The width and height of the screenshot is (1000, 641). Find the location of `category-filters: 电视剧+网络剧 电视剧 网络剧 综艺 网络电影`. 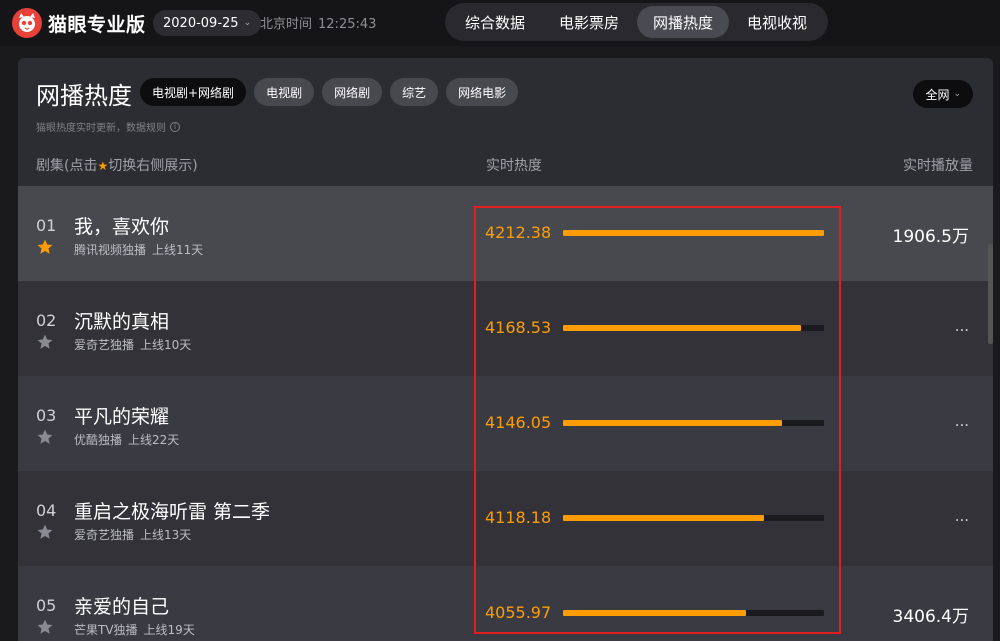

category-filters: 电视剧+网络剧 电视剧 网络剧 综艺 网络电影 is located at coordinates (333, 92).